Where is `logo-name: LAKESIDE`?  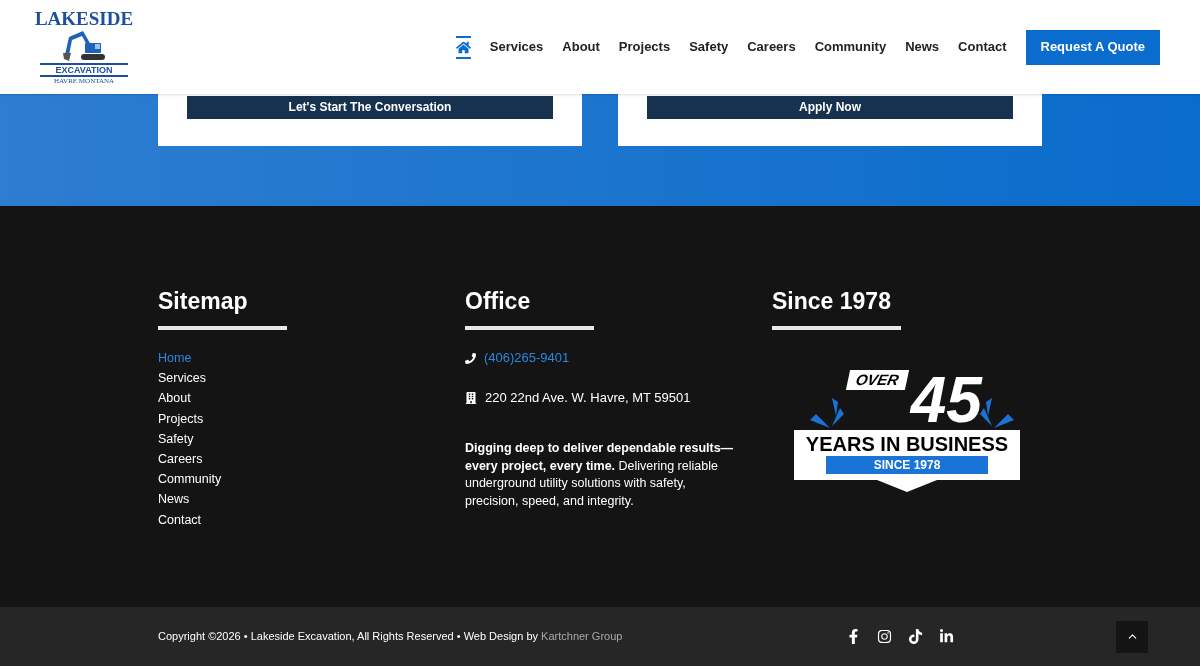
logo-name: LAKESIDE is located at coordinates (84, 18).